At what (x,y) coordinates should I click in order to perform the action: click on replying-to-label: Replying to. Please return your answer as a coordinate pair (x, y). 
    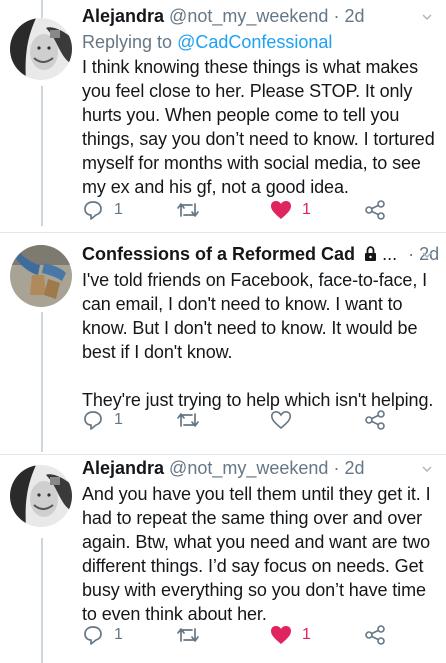
    Looking at the image, I should click on (127, 42).